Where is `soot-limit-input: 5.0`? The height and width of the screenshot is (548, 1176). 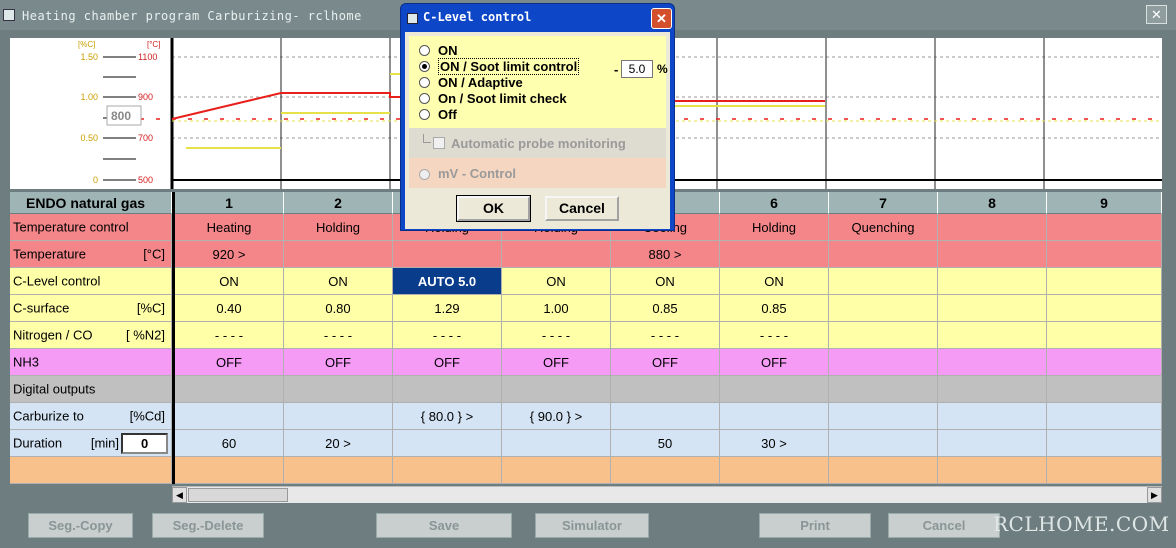 soot-limit-input: 5.0 is located at coordinates (637, 69).